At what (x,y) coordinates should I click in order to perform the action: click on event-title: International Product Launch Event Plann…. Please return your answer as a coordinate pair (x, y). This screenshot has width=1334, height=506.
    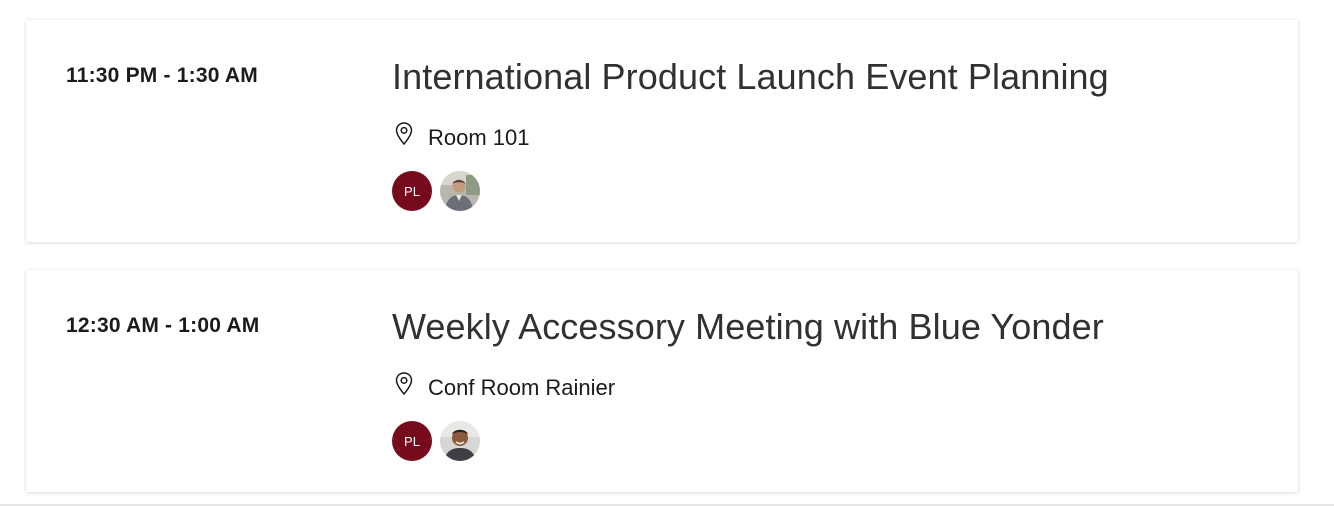
    Looking at the image, I should click on (750, 77).